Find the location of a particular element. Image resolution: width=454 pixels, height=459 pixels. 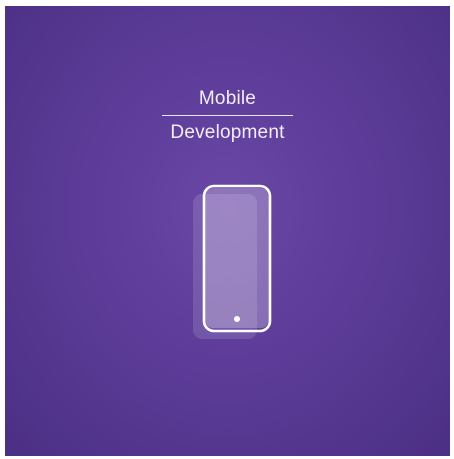

smartphone-icon is located at coordinates (232, 261).